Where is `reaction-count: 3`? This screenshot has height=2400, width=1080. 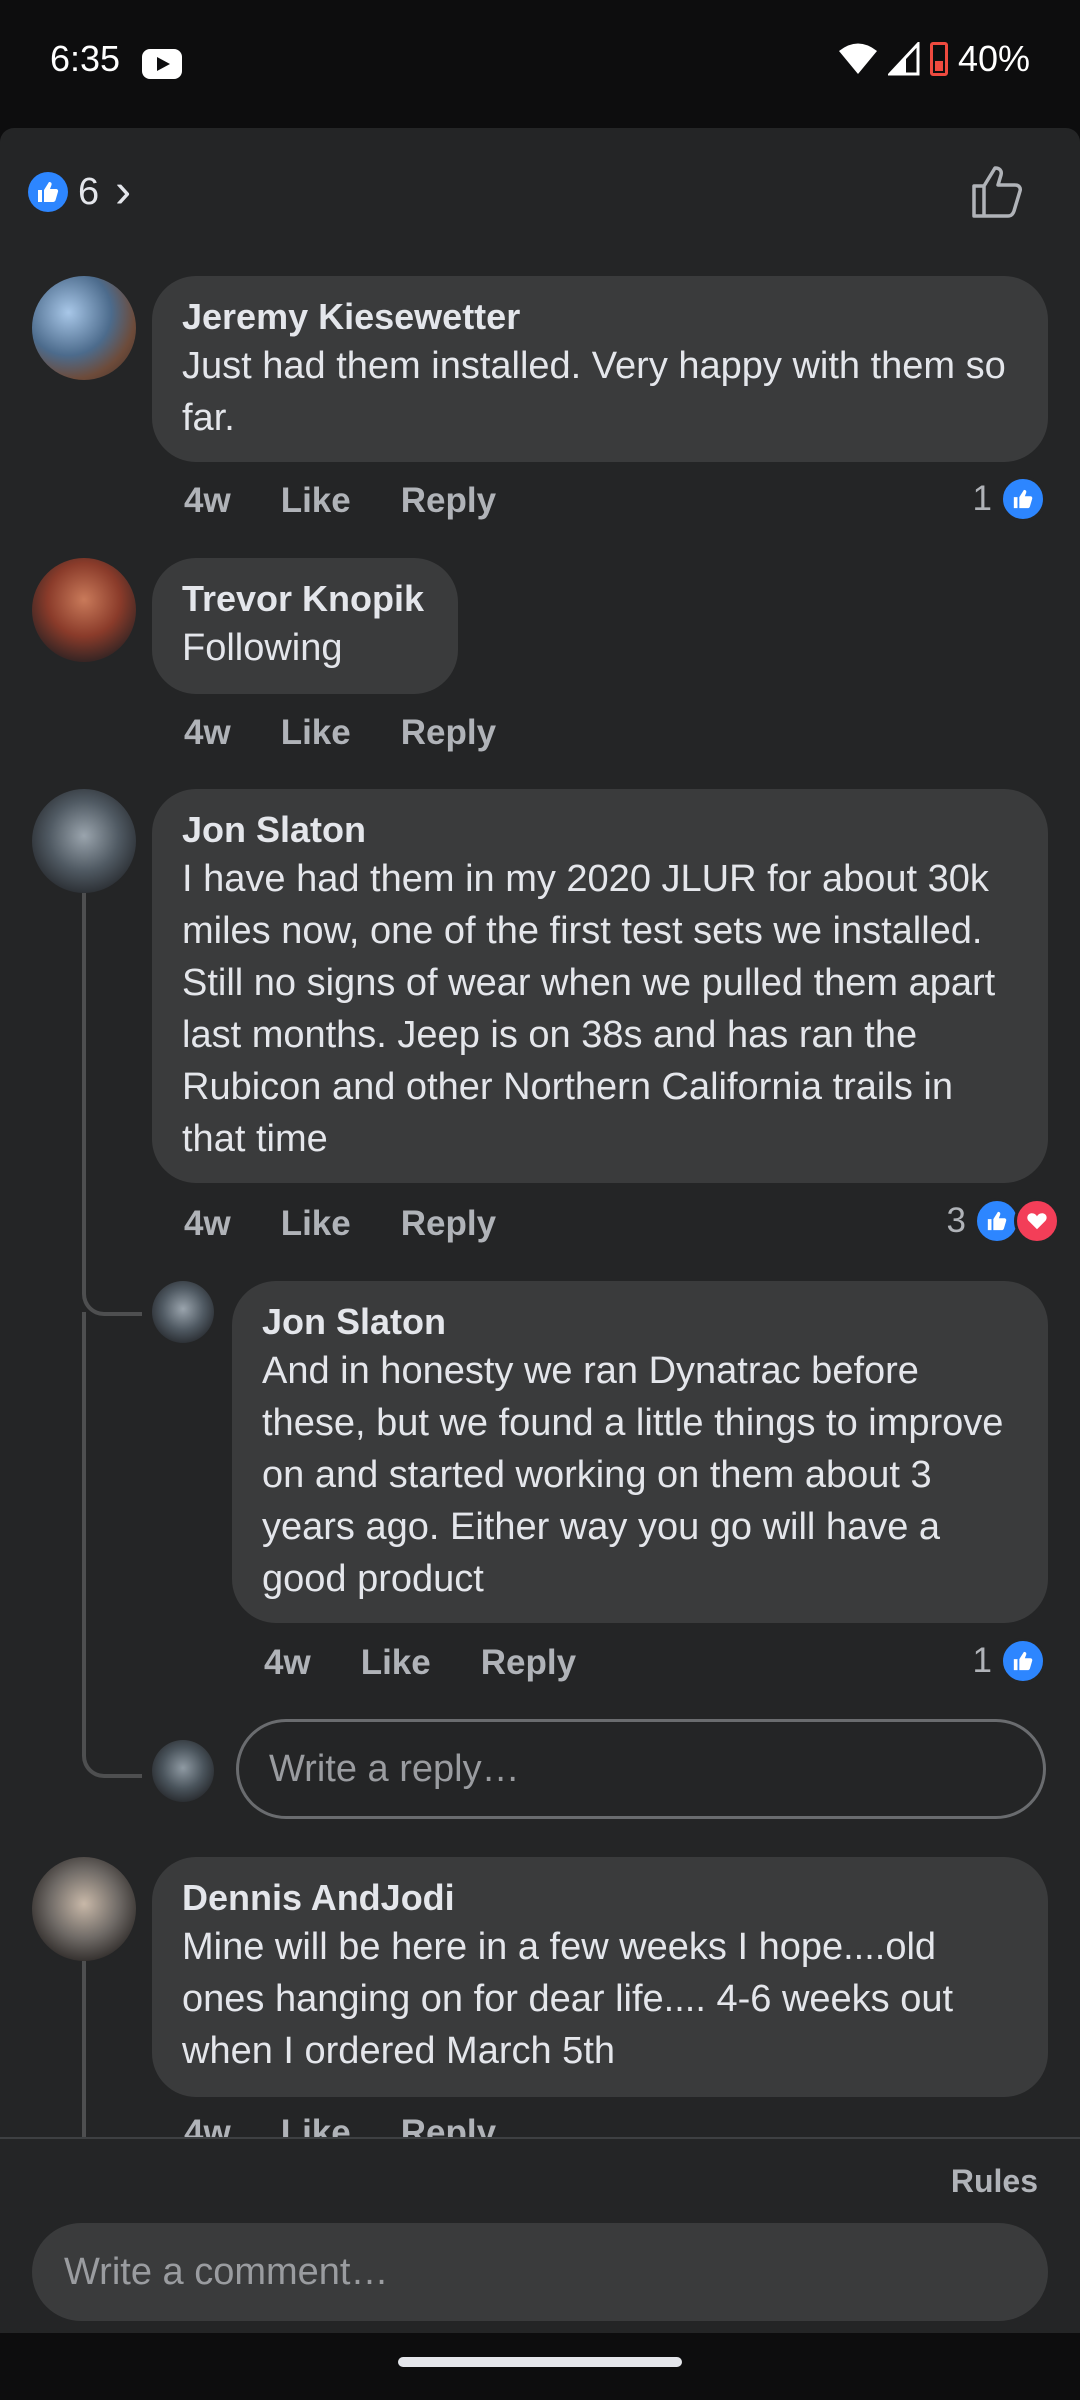 reaction-count: 3 is located at coordinates (956, 1220).